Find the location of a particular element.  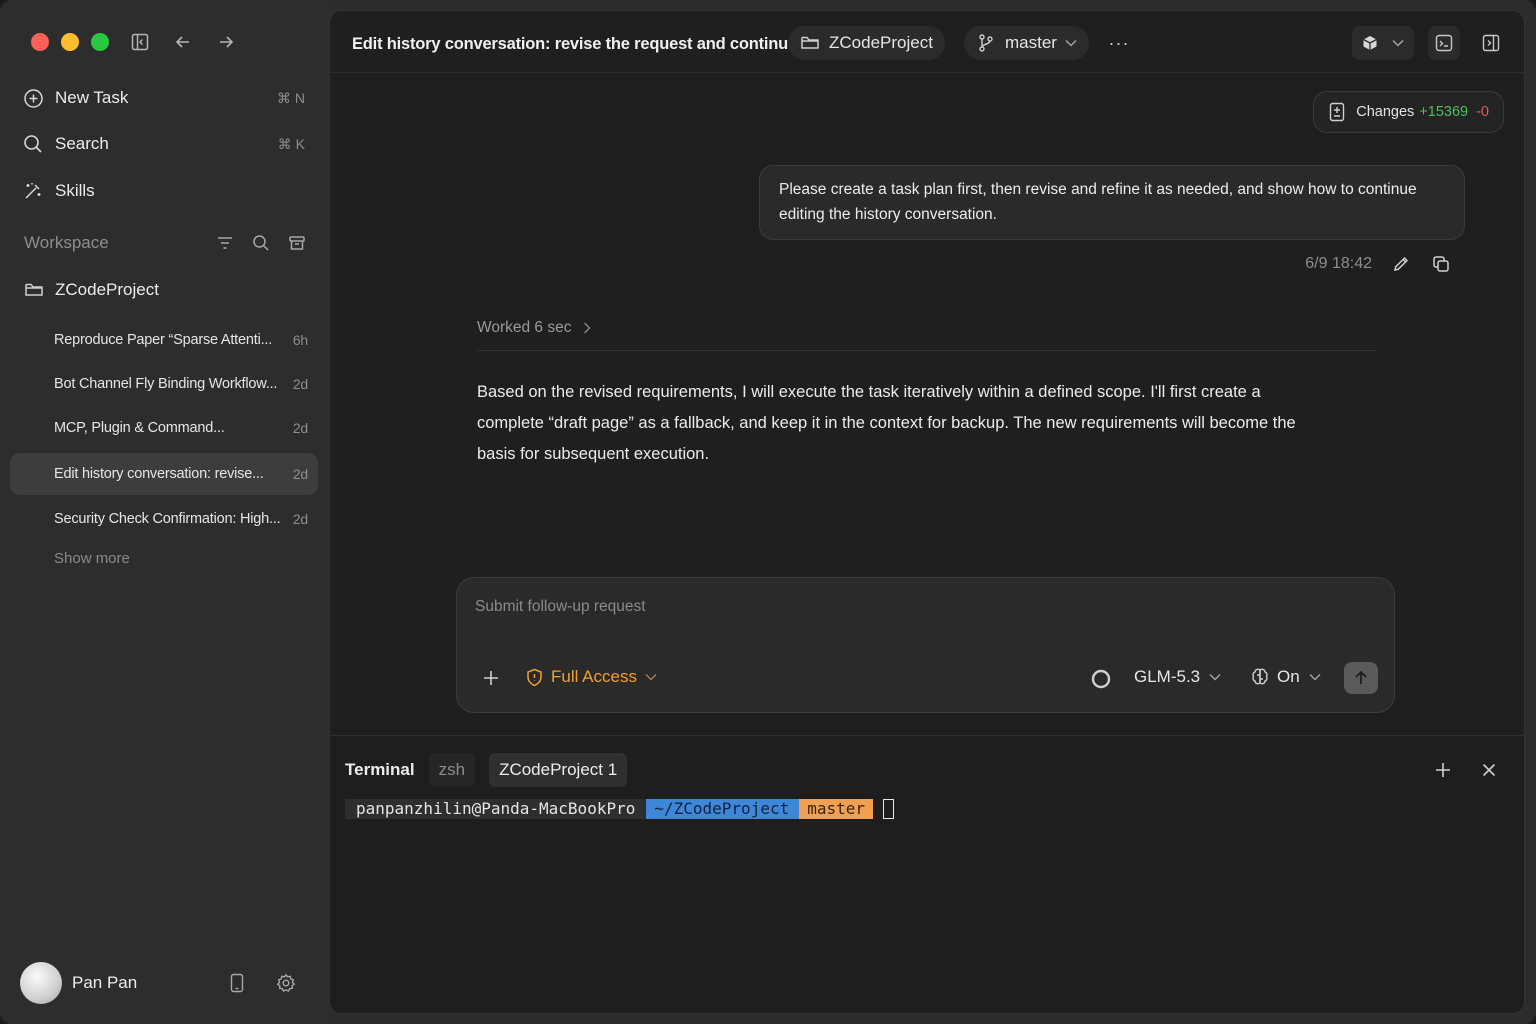

access-mode-selector: Full Access is located at coordinates (591, 677).